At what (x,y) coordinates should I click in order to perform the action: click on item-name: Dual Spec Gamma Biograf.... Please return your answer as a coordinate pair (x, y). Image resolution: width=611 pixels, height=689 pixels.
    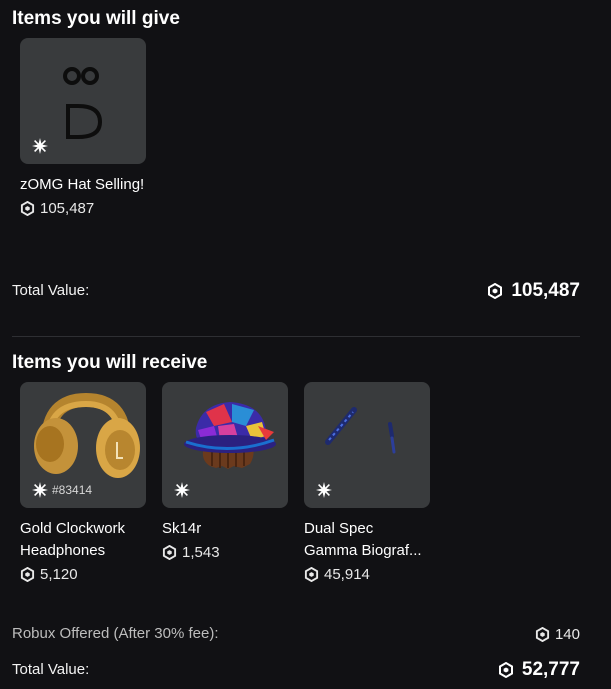
    Looking at the image, I should click on (367, 540).